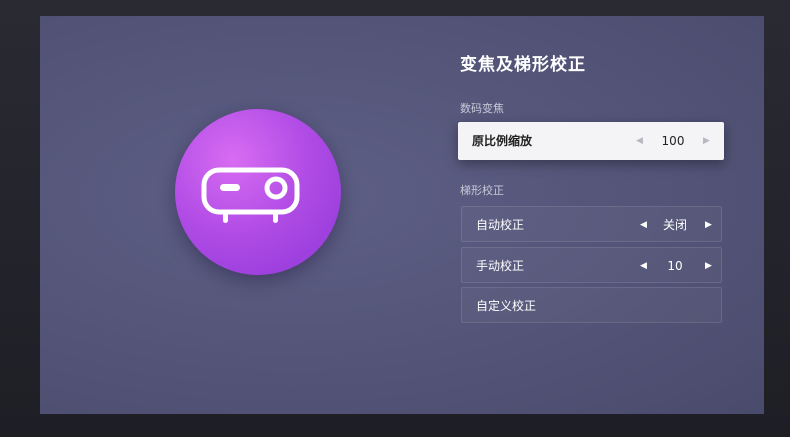 This screenshot has width=790, height=437. What do you see at coordinates (482, 190) in the screenshot?
I see `section-label-keystone: 梯形校正` at bounding box center [482, 190].